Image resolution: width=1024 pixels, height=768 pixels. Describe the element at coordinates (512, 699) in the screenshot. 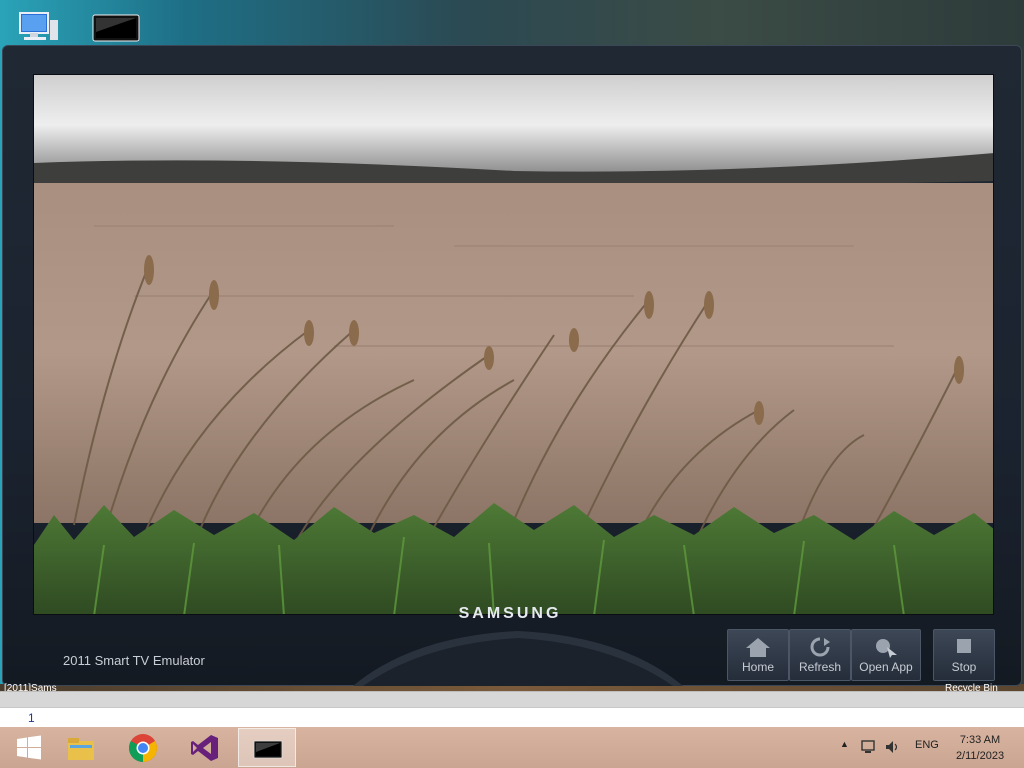

I see `command-bar` at that location.